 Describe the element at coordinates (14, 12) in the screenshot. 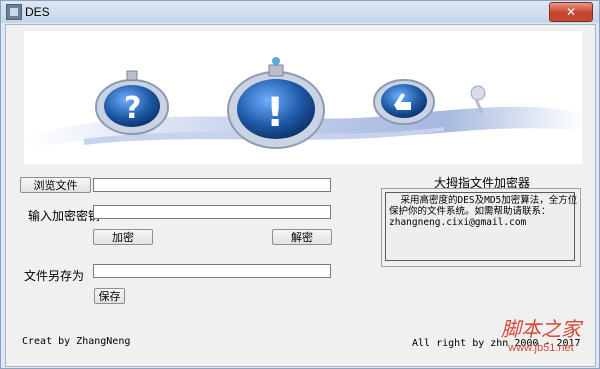

I see `app-icon` at that location.